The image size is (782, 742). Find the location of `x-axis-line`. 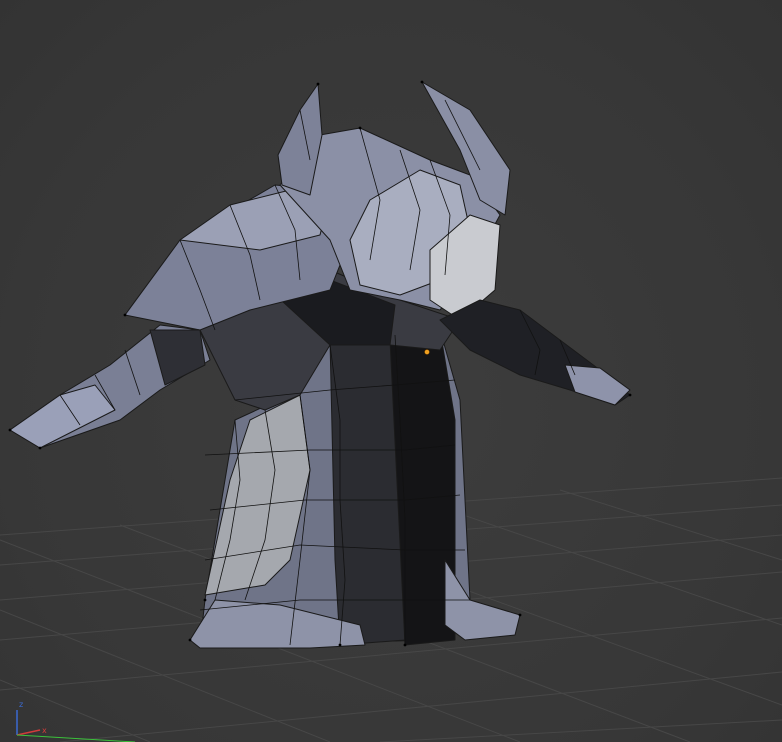

x-axis-line is located at coordinates (28, 732).